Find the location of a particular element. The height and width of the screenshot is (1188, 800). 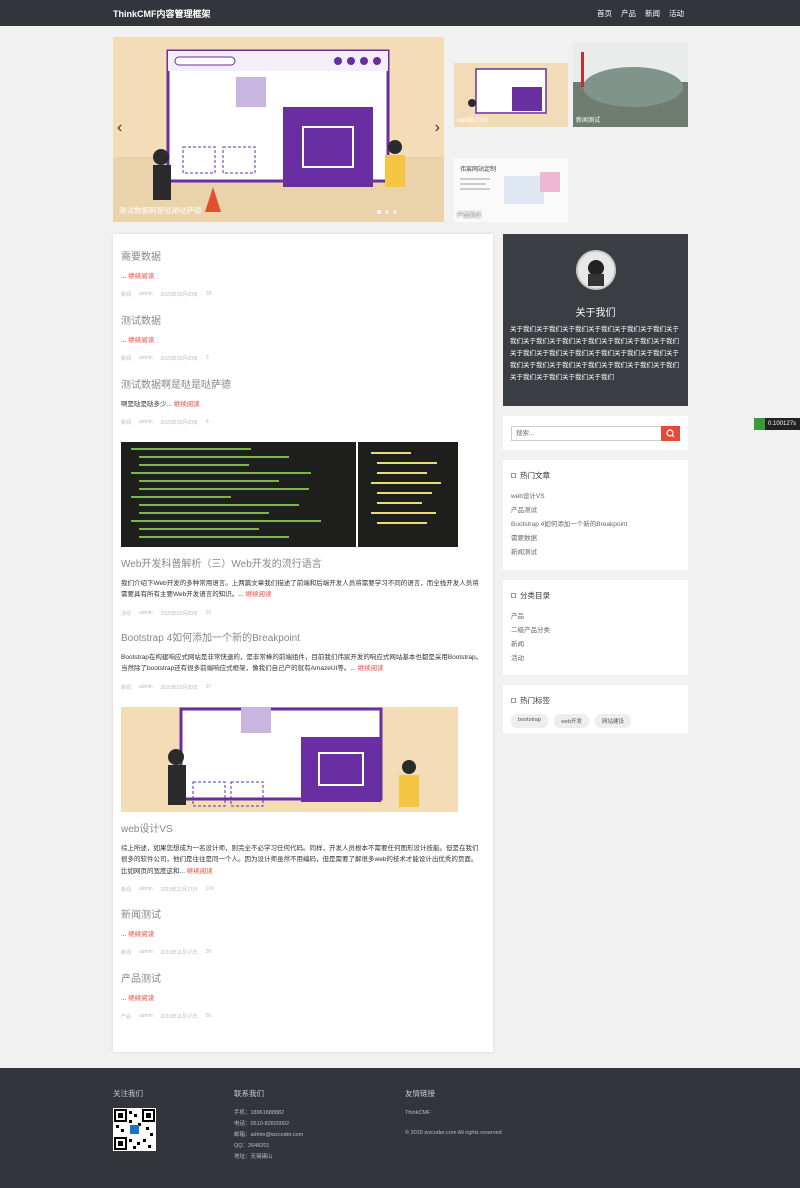

category-link: 二级产品分类 is located at coordinates (595, 631).